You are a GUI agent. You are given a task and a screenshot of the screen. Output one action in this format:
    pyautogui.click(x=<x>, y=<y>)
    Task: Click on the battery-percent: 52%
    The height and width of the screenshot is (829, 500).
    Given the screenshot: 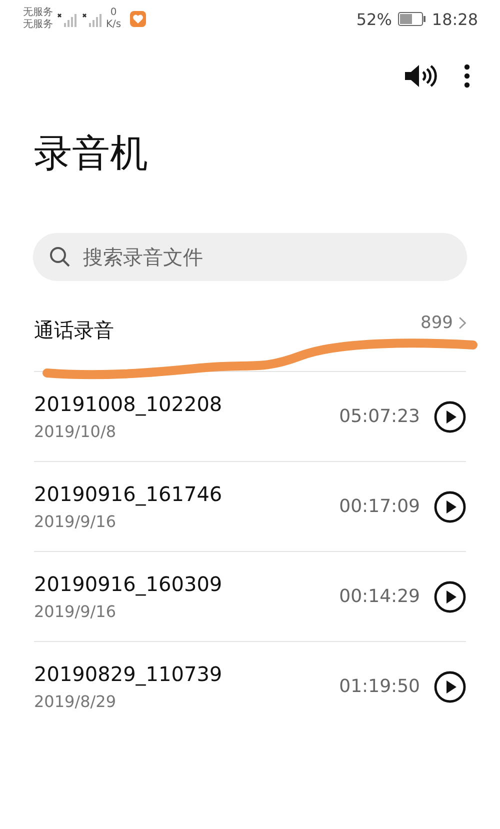 What is the action you would take?
    pyautogui.click(x=374, y=19)
    